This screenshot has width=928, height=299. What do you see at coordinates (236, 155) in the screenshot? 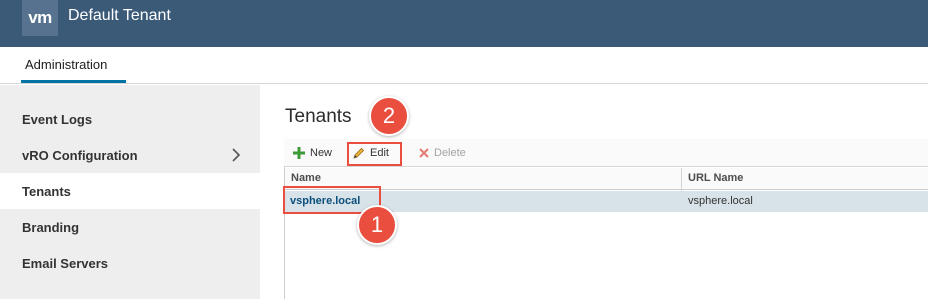
I see `chevron-right-icon` at bounding box center [236, 155].